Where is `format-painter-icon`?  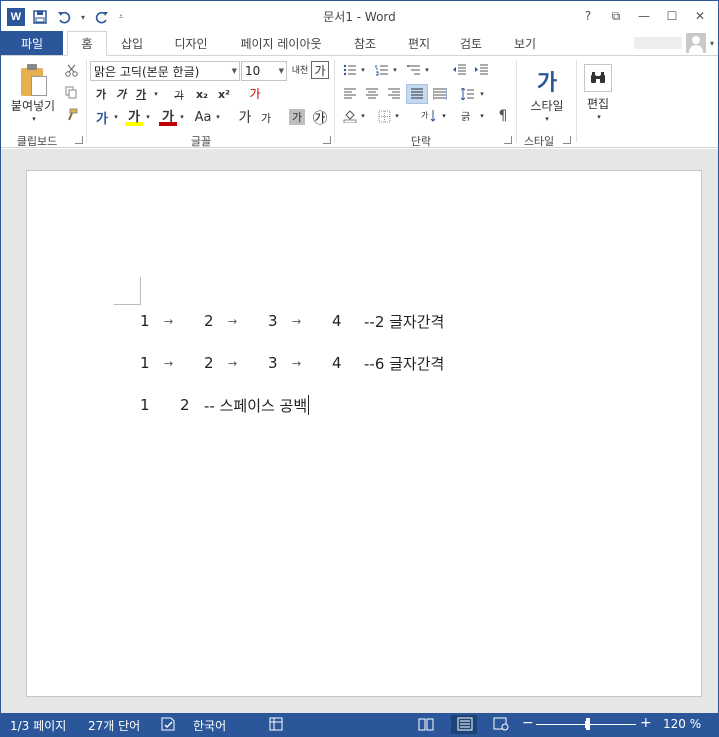
format-painter-icon is located at coordinates (71, 114).